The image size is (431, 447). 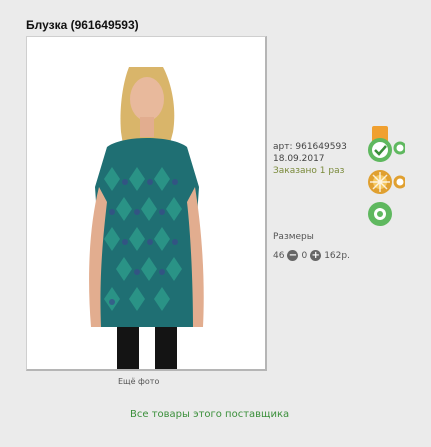 I want to click on check-badge-icon, so click(x=380, y=144).